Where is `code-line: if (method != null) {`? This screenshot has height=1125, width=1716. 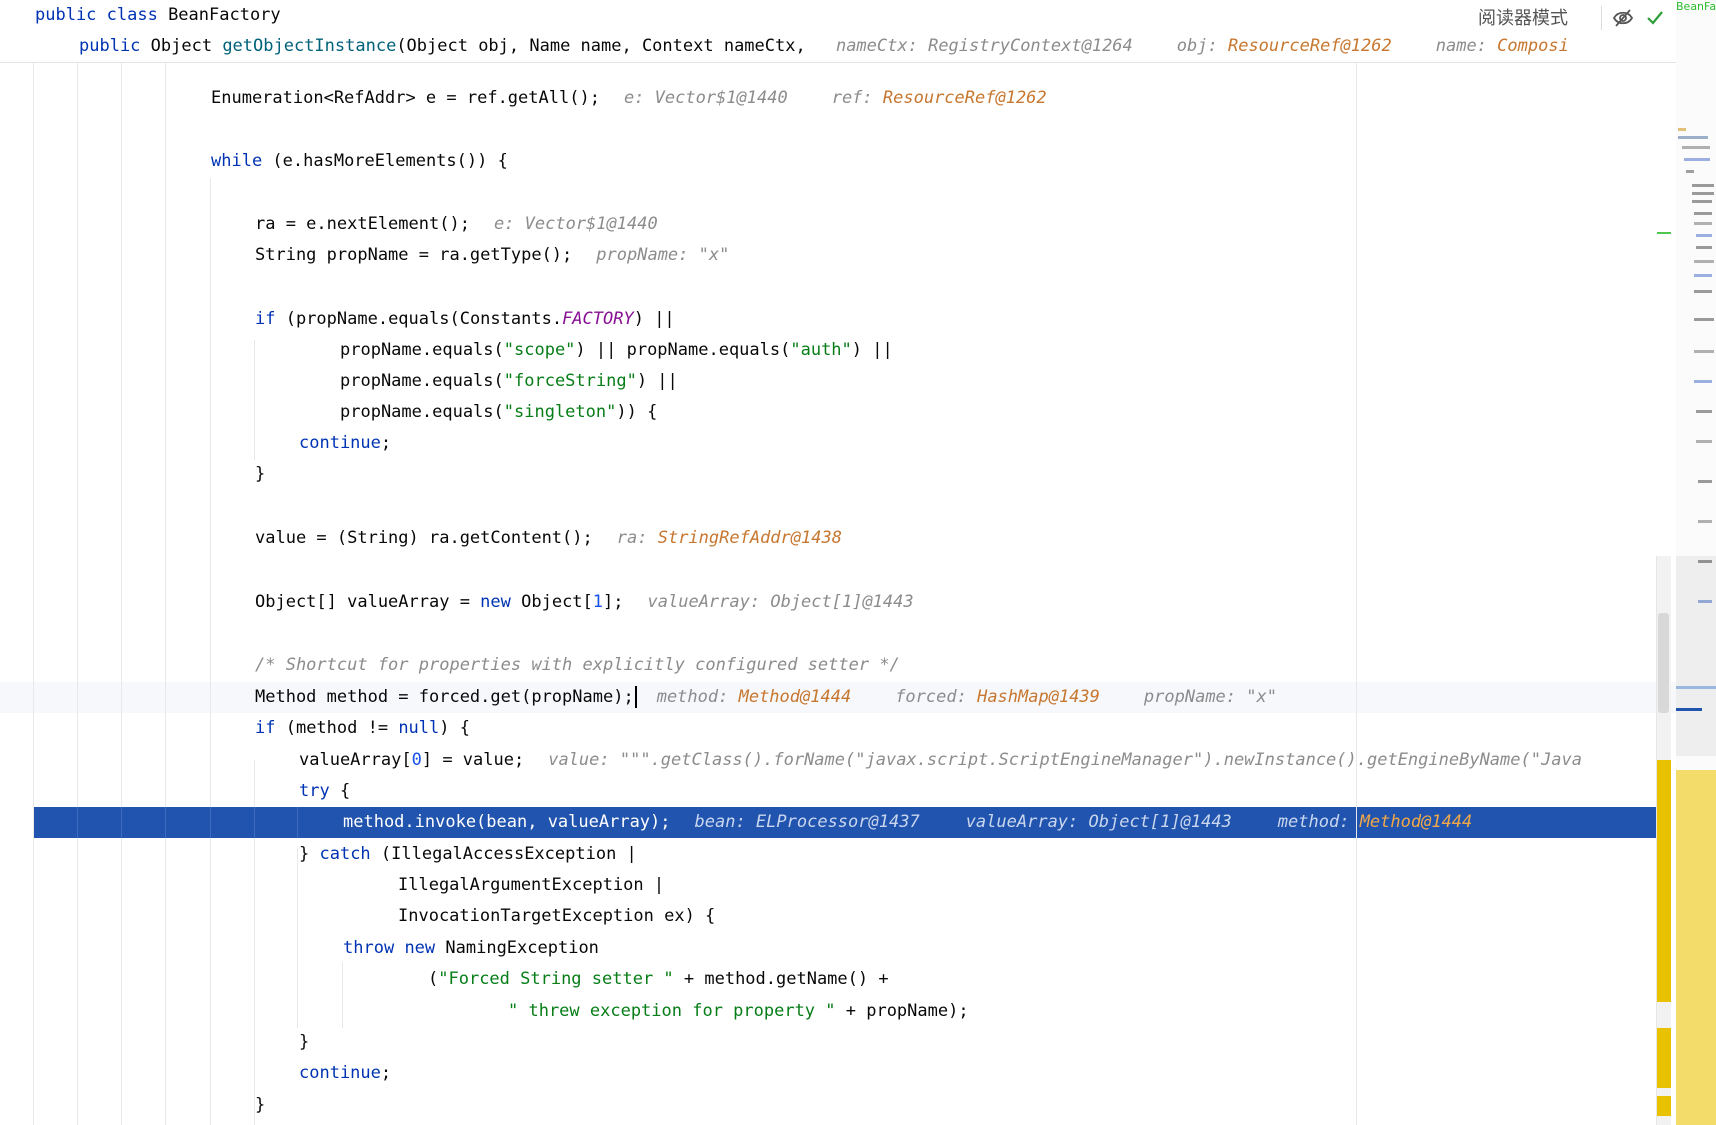 code-line: if (method != null) { is located at coordinates (858, 728).